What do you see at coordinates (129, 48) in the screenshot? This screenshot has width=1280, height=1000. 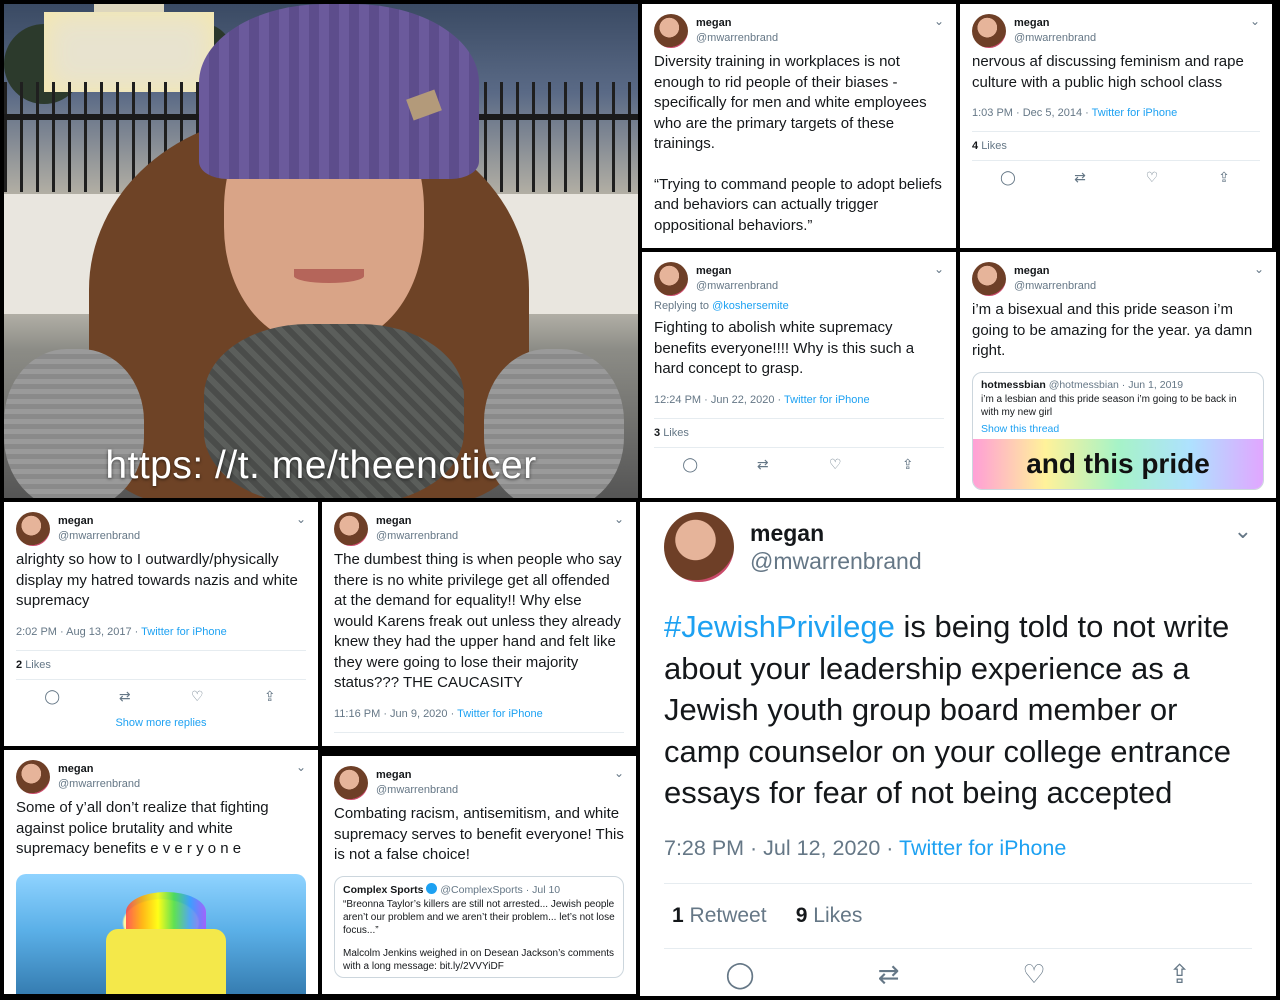 I see `white-house-shape` at bounding box center [129, 48].